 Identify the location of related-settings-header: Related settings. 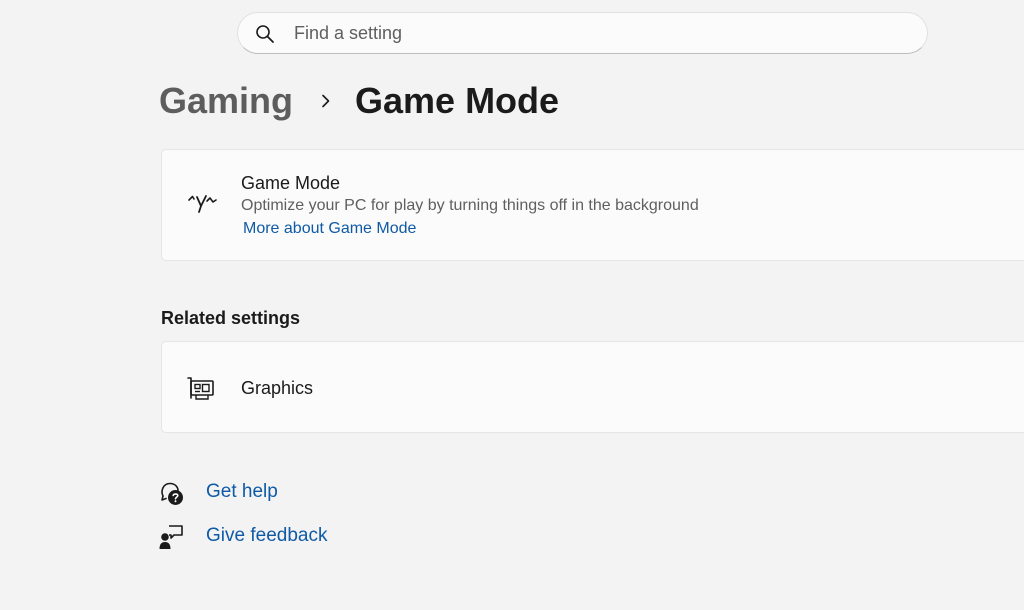
(231, 318).